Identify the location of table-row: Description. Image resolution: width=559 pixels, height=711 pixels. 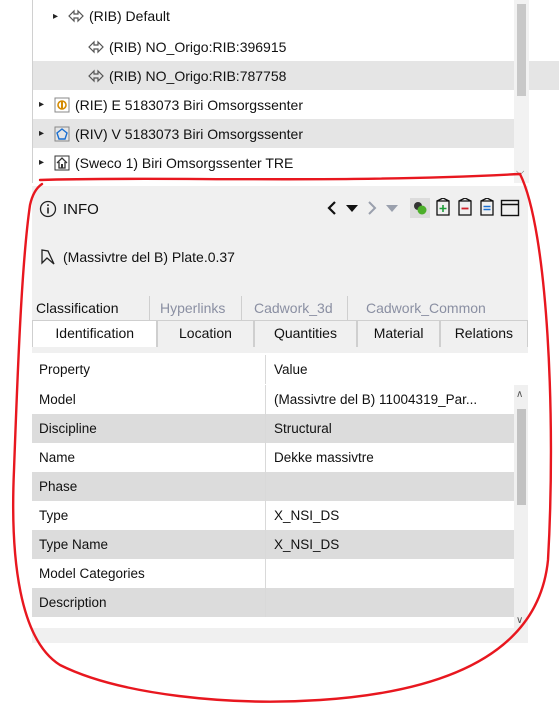
(273, 602).